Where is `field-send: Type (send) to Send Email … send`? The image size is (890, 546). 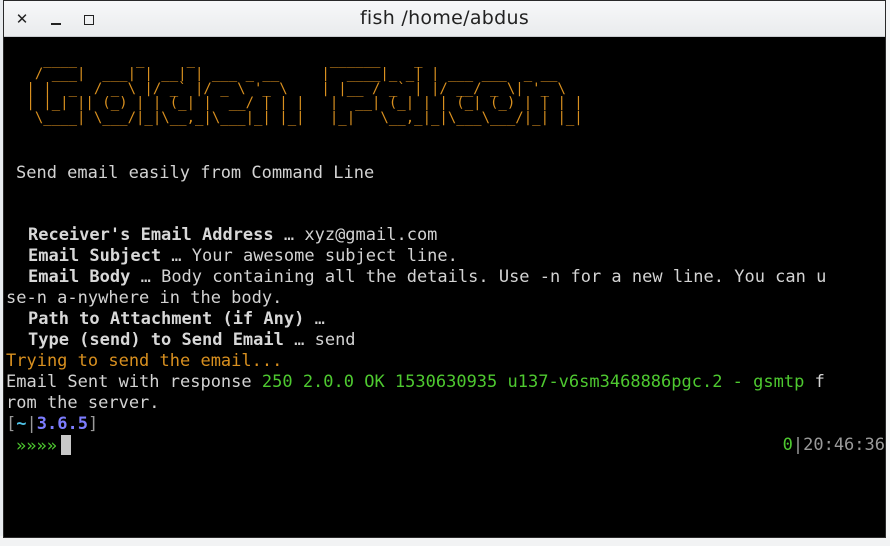 field-send: Type (send) to Send Email … send is located at coordinates (192, 340).